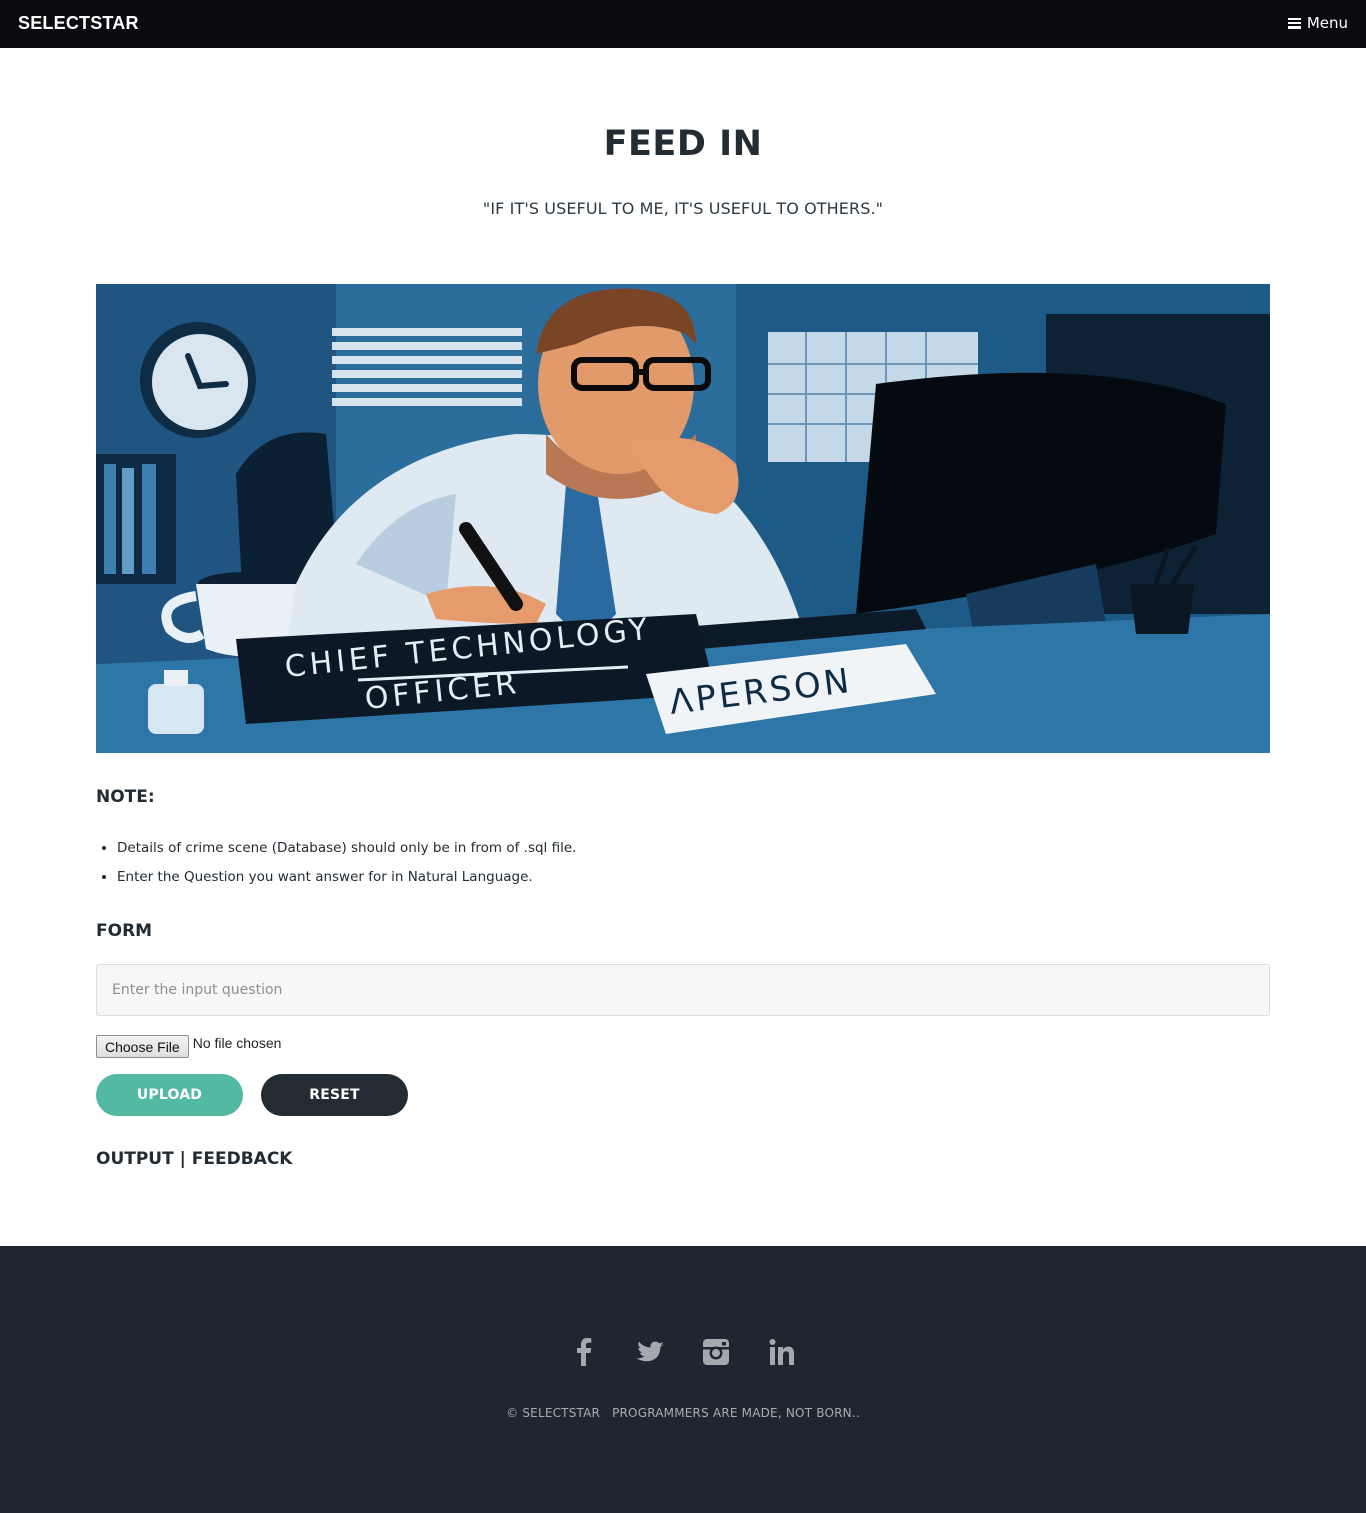 Image resolution: width=1366 pixels, height=1513 pixels. What do you see at coordinates (237, 1042) in the screenshot?
I see `file-status-label: No file chosen` at bounding box center [237, 1042].